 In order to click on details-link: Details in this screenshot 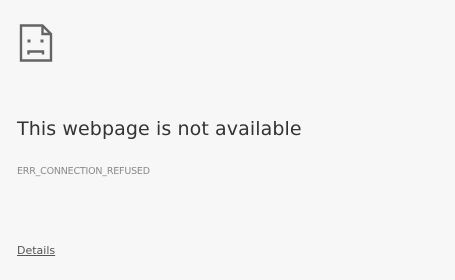, I will do `click(36, 250)`.